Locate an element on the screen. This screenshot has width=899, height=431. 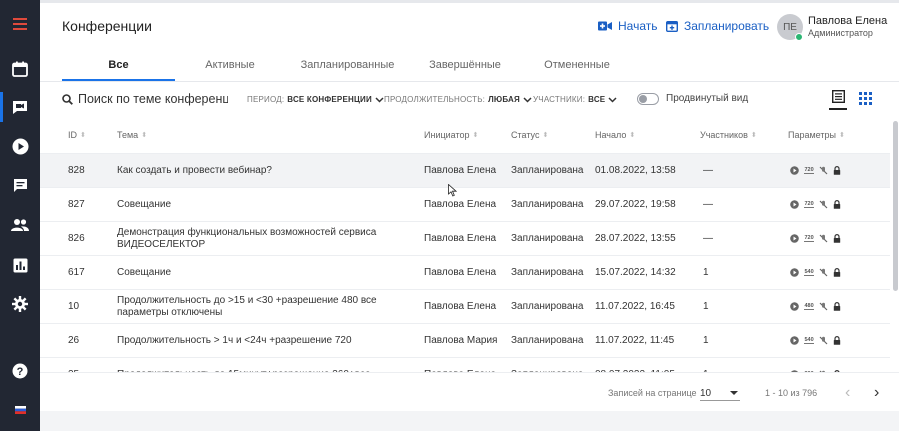
user-role: Администратор is located at coordinates (840, 33).